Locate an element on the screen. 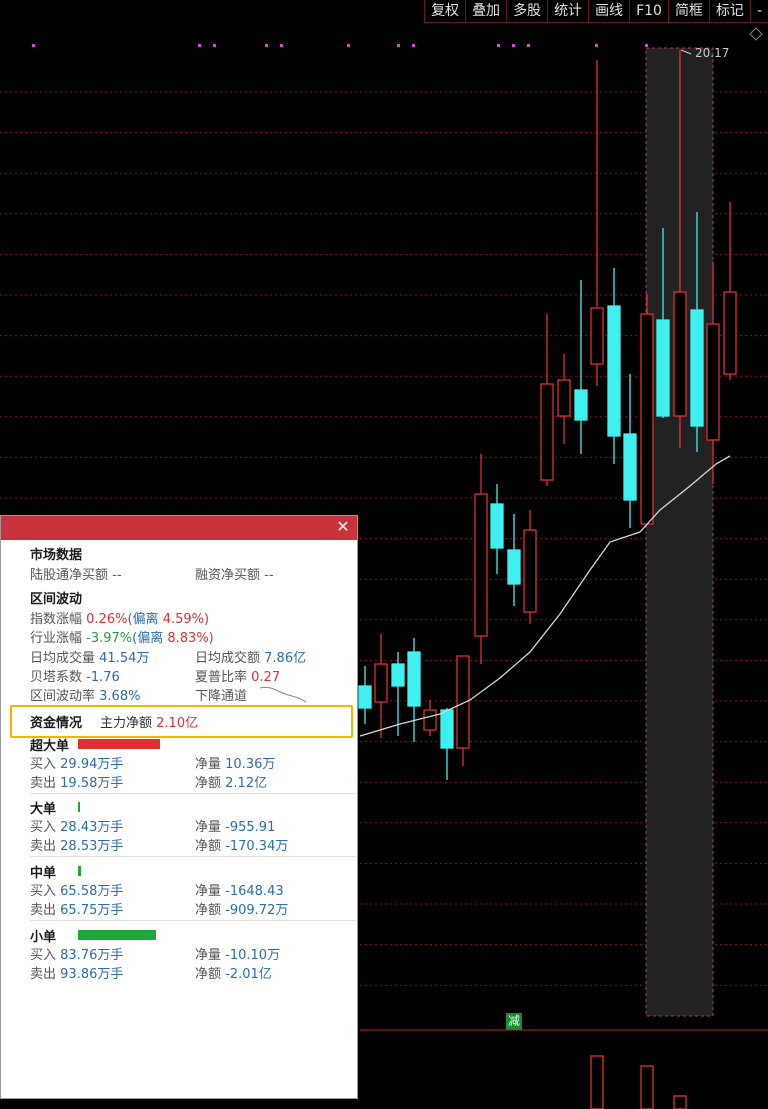 This screenshot has width=768, height=1109. toolbar-draw-line-button: 画线 is located at coordinates (609, 11).